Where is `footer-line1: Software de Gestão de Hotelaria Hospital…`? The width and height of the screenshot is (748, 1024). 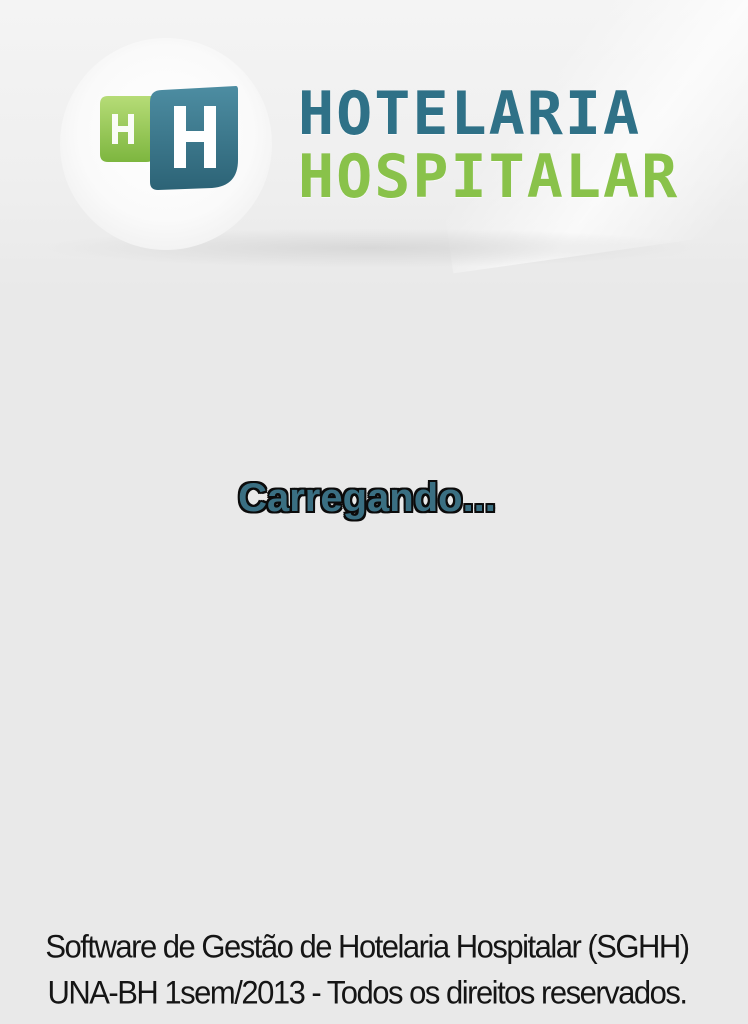
footer-line1: Software de Gestão de Hotelaria Hospital… is located at coordinates (367, 946).